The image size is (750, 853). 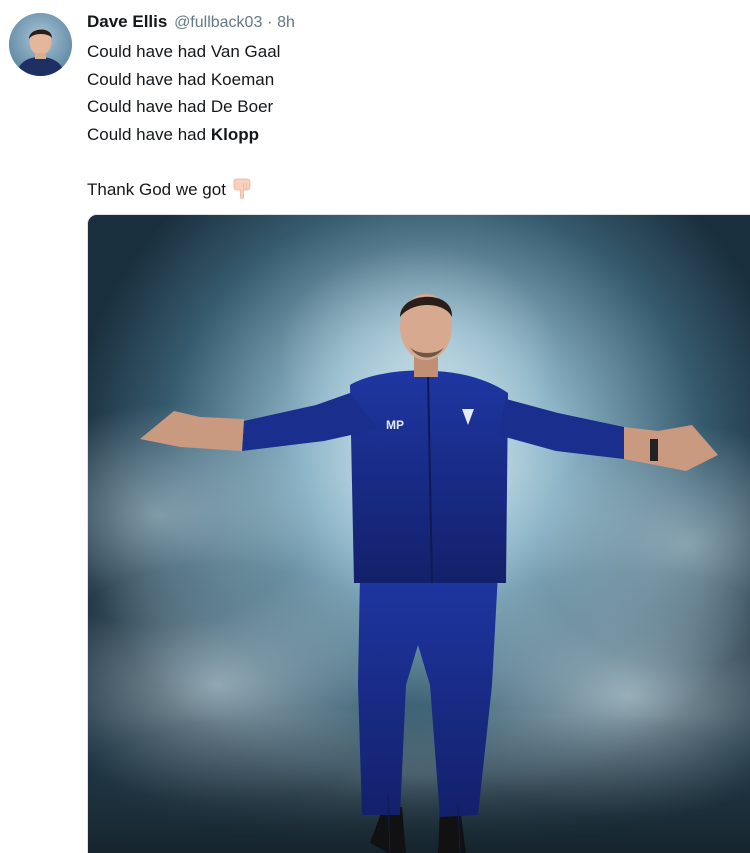 I want to click on avatar-image, so click(x=40, y=44).